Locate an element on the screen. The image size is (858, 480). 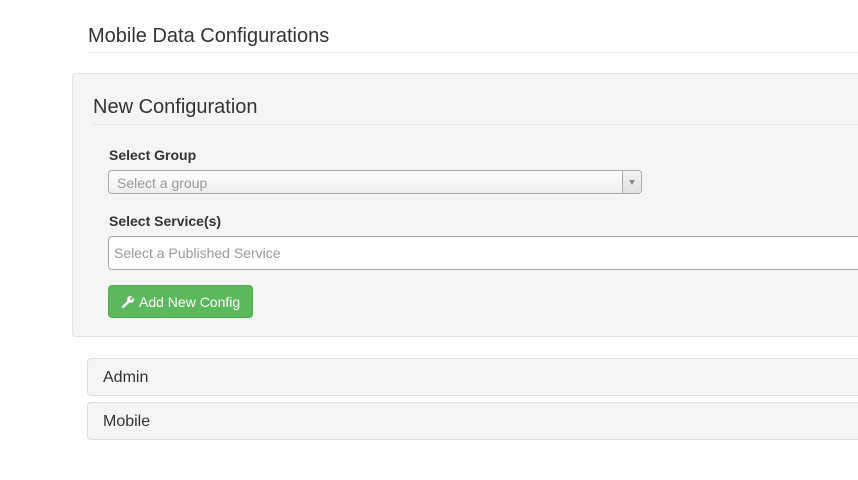
add-new-config-label: Add New Config is located at coordinates (190, 301).